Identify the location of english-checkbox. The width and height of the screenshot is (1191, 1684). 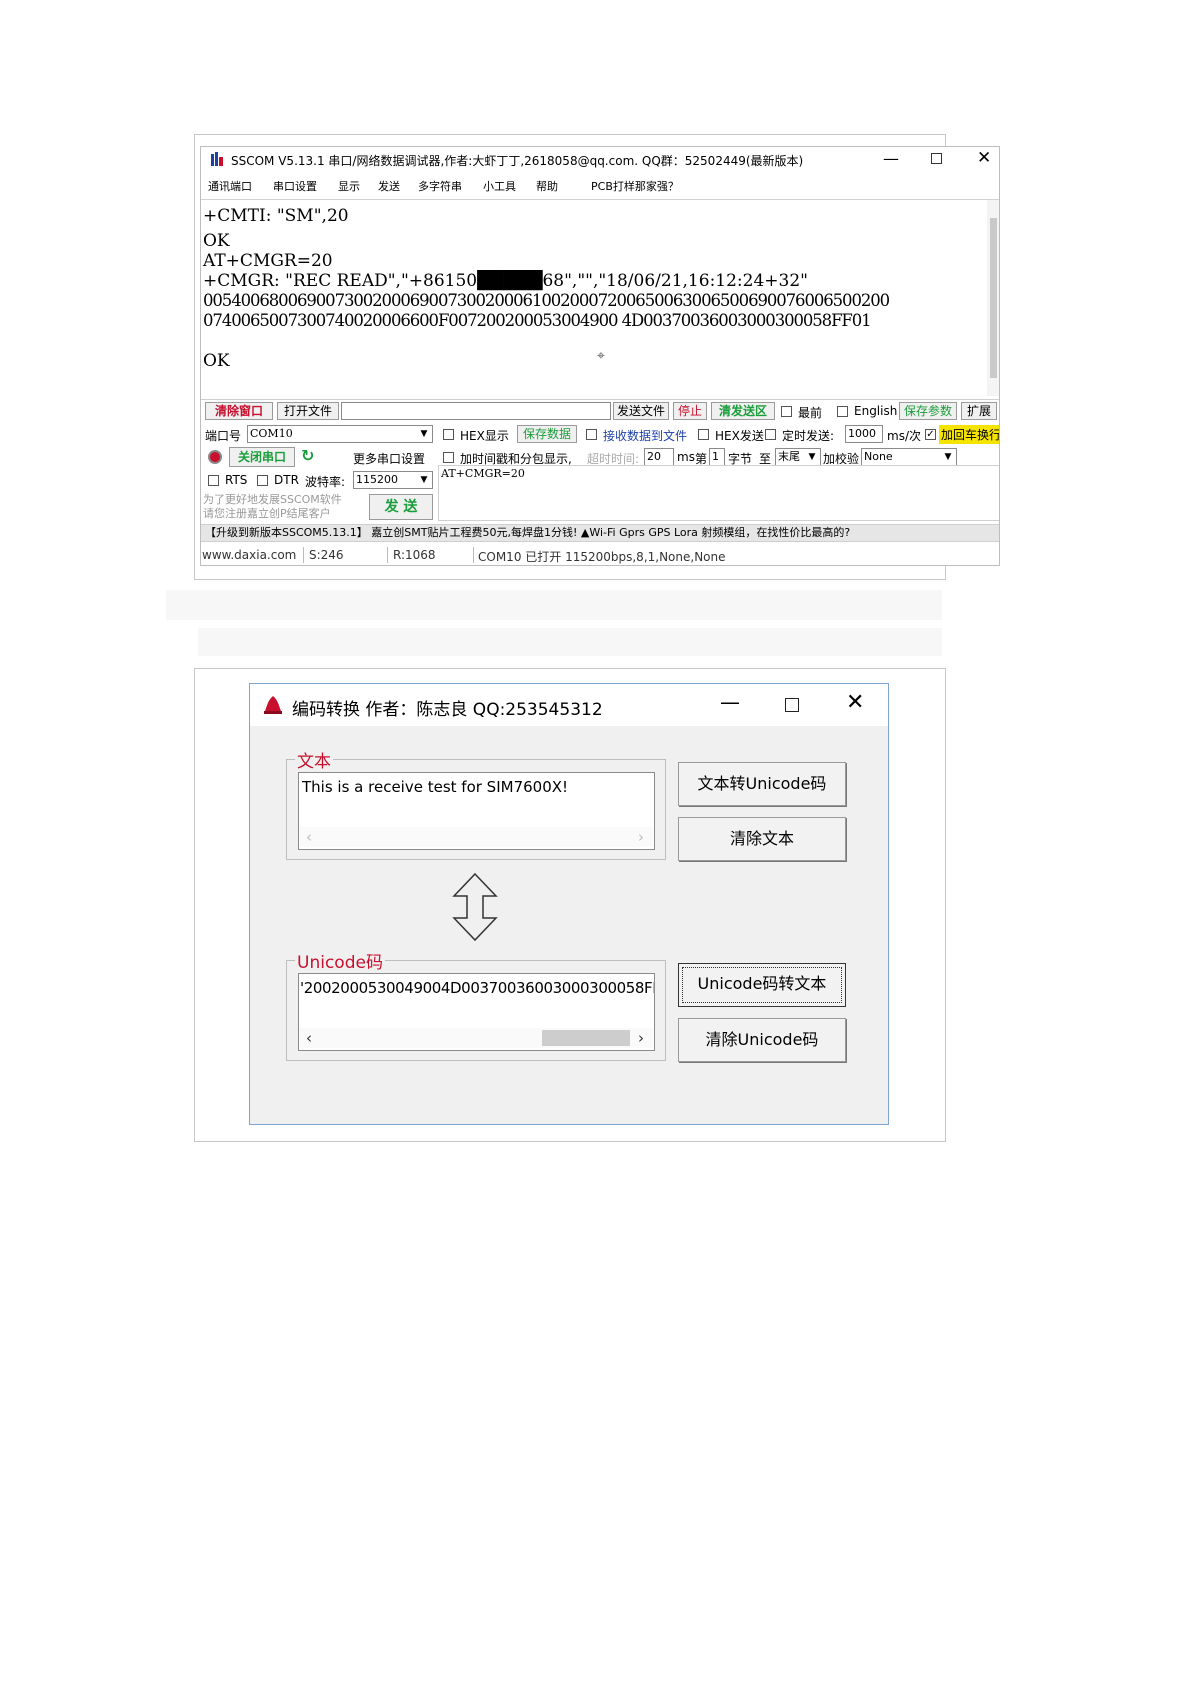
(842, 411).